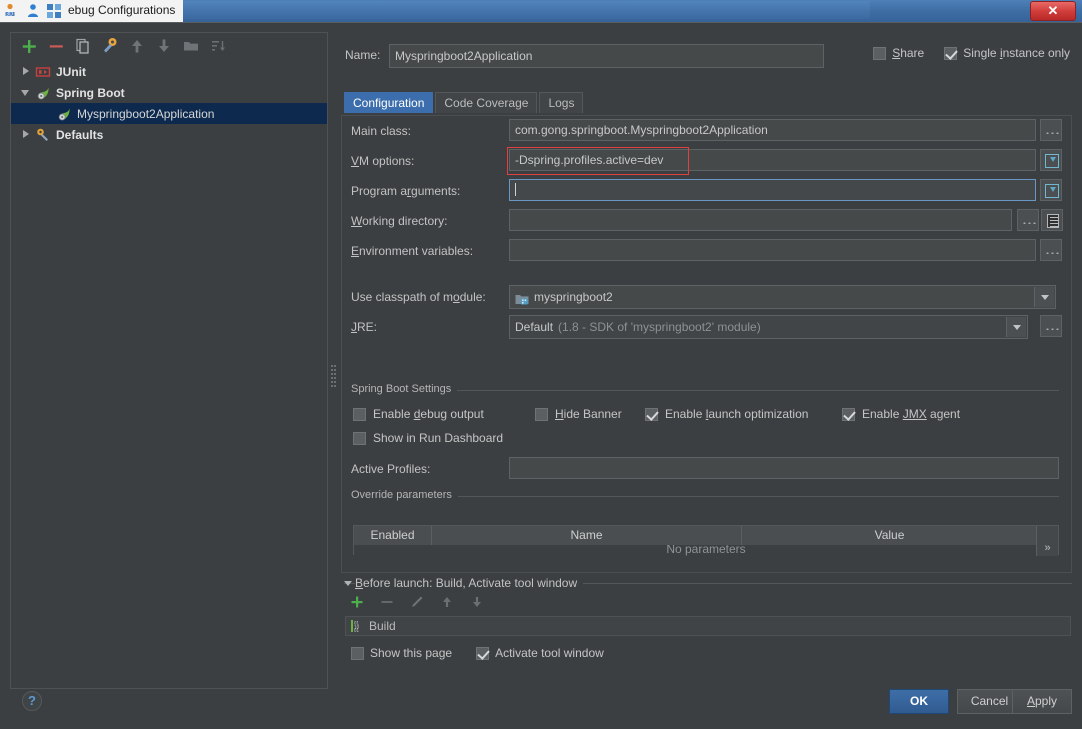 This screenshot has height=729, width=1082. What do you see at coordinates (549, 653) in the screenshot?
I see `activate-tool-window-label: Activate tool window` at bounding box center [549, 653].